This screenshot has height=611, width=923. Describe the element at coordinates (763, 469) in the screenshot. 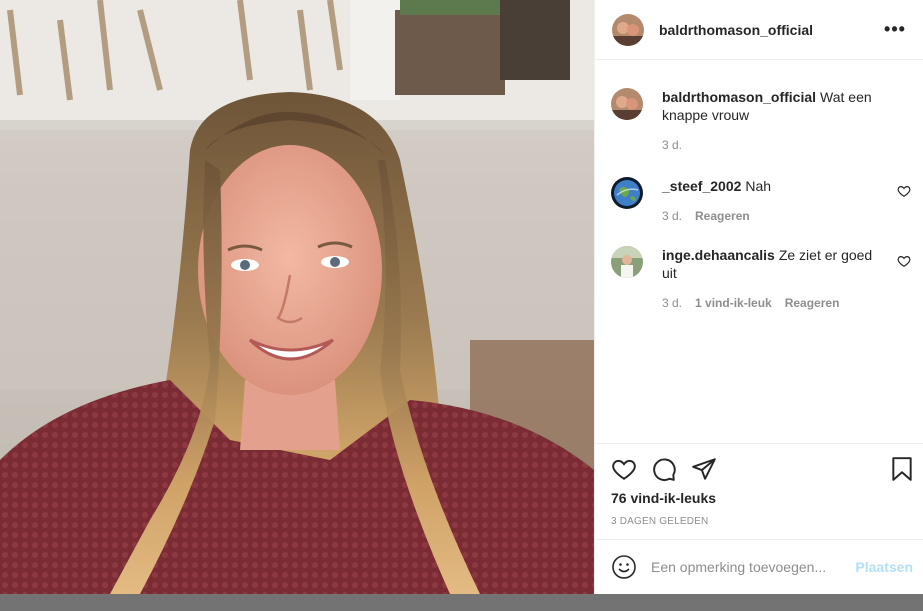

I see `action-icon-row` at that location.